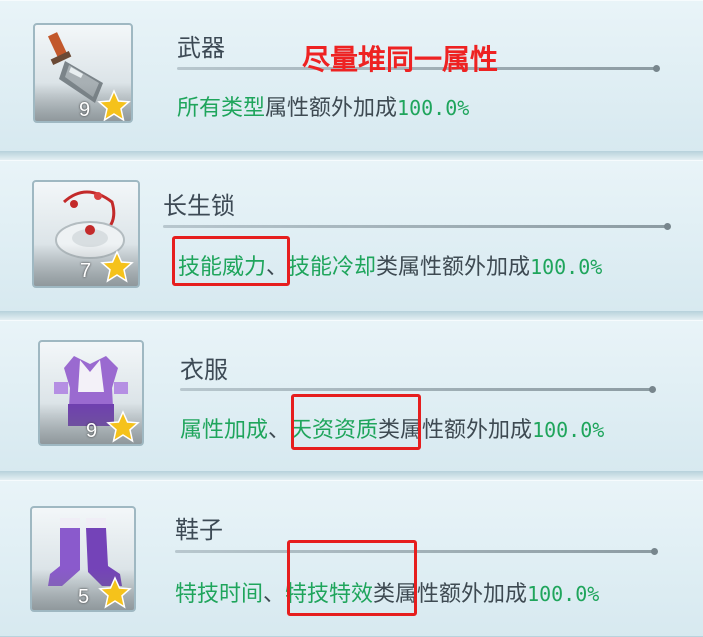  I want to click on desc-part: 特技时间, so click(219, 594).